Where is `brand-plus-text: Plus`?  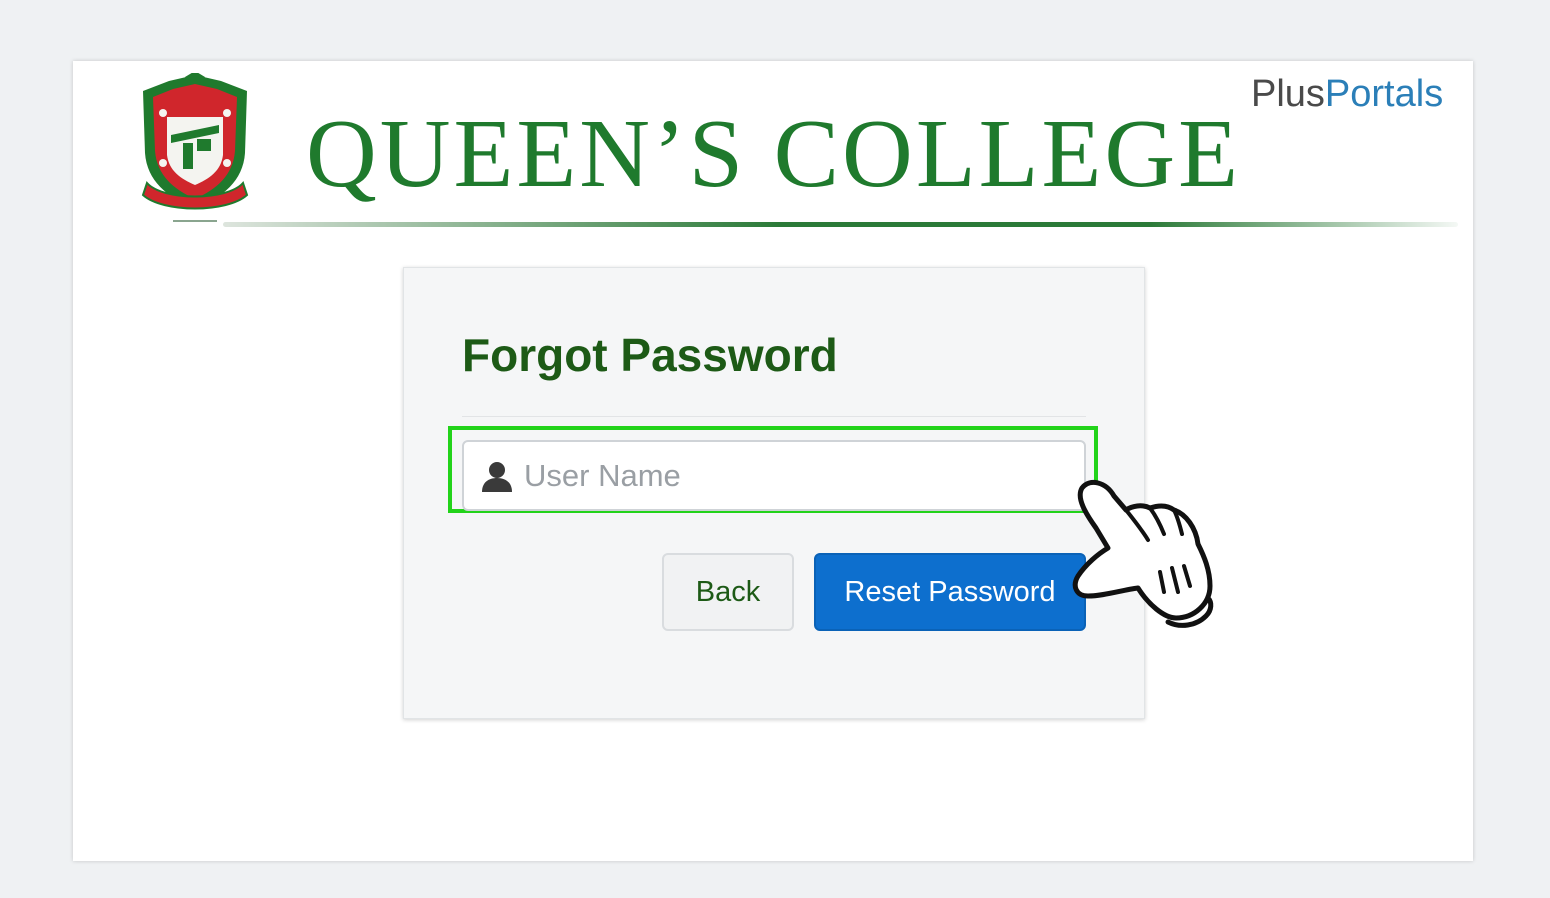
brand-plus-text: Plus is located at coordinates (1288, 94).